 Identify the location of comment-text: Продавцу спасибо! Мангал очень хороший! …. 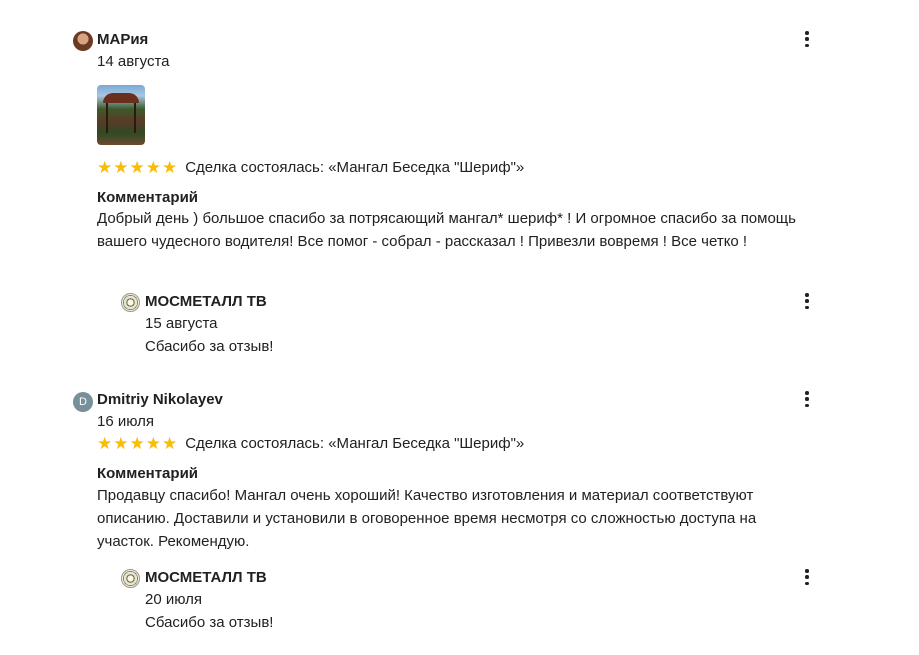
(427, 518).